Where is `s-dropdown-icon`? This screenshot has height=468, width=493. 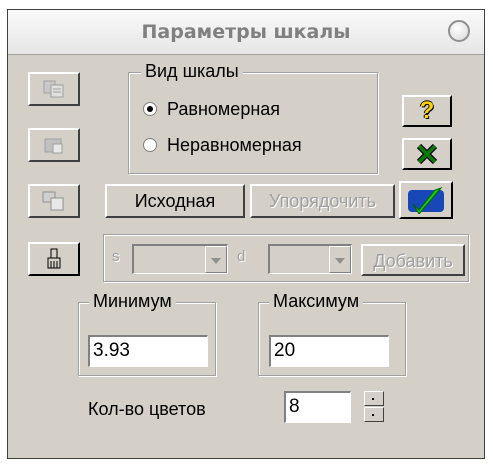 s-dropdown-icon is located at coordinates (216, 259).